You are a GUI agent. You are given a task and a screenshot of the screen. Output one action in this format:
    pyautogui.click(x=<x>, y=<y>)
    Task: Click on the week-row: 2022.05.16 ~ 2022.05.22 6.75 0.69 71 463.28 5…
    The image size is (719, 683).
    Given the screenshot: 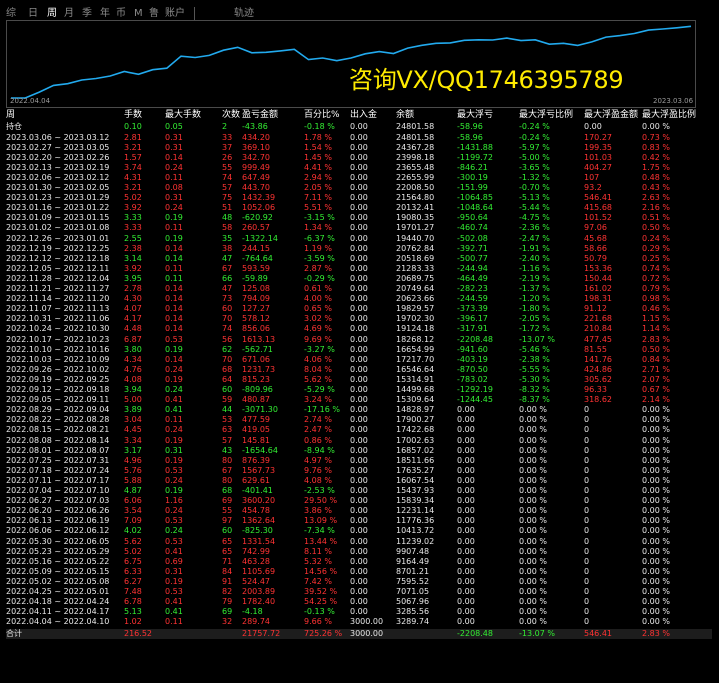 What is the action you would take?
    pyautogui.click(x=359, y=562)
    